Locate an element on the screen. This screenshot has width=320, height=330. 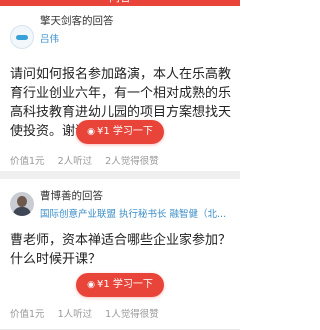
answerer-title: 吕伟 is located at coordinates (50, 39).